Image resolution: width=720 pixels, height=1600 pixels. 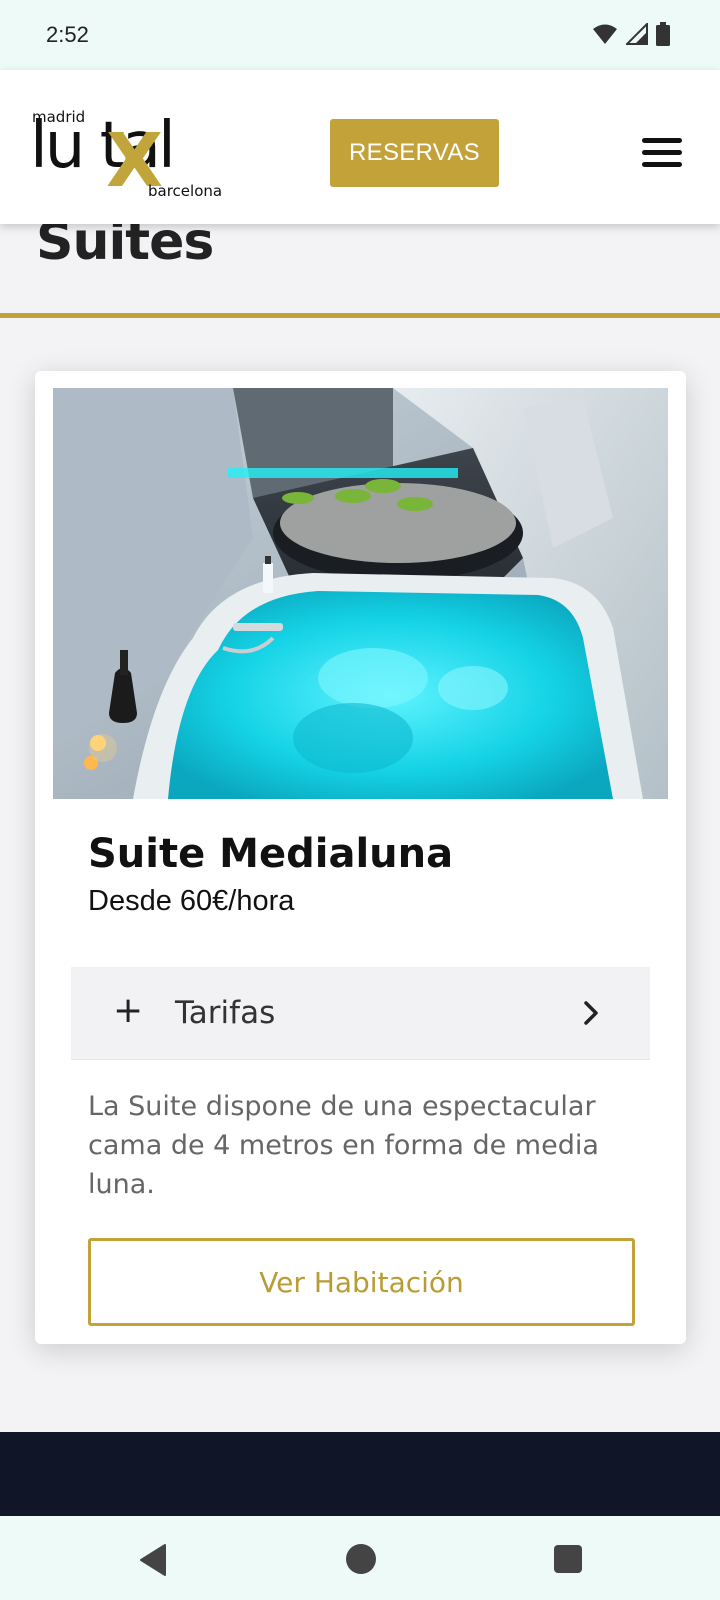 I want to click on view-room-button: Ver Habitación, so click(x=361, y=1282).